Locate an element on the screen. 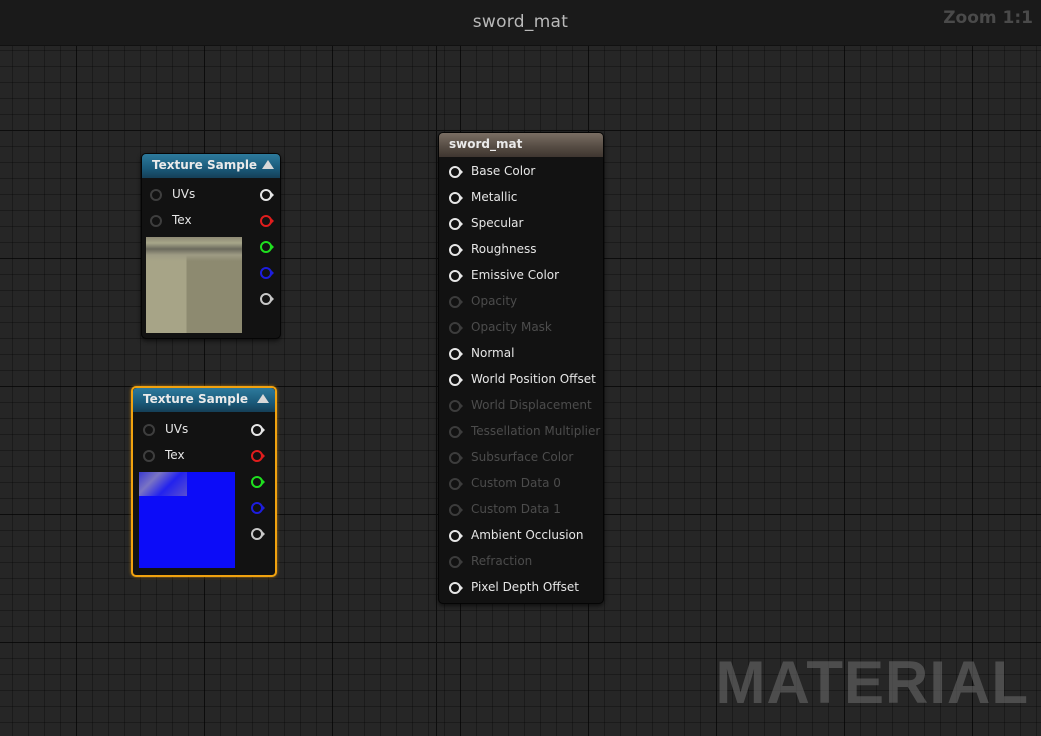 The image size is (1041, 736). material-input-metallic: Metallic is located at coordinates (524, 198).